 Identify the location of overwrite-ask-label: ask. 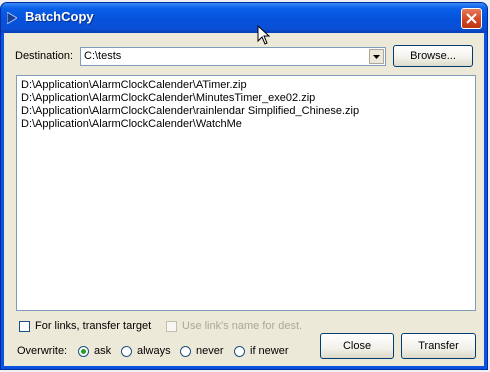
(102, 351).